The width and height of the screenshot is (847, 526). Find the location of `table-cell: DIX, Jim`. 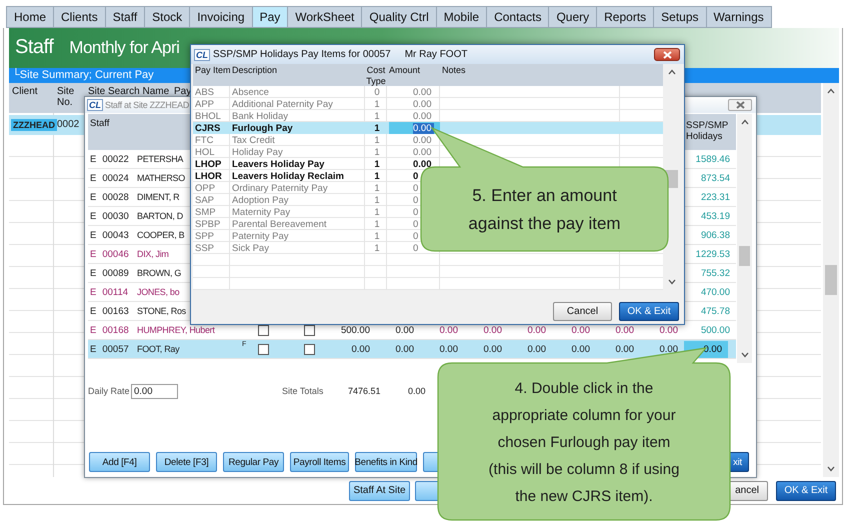

table-cell: DIX, Jim is located at coordinates (152, 254).